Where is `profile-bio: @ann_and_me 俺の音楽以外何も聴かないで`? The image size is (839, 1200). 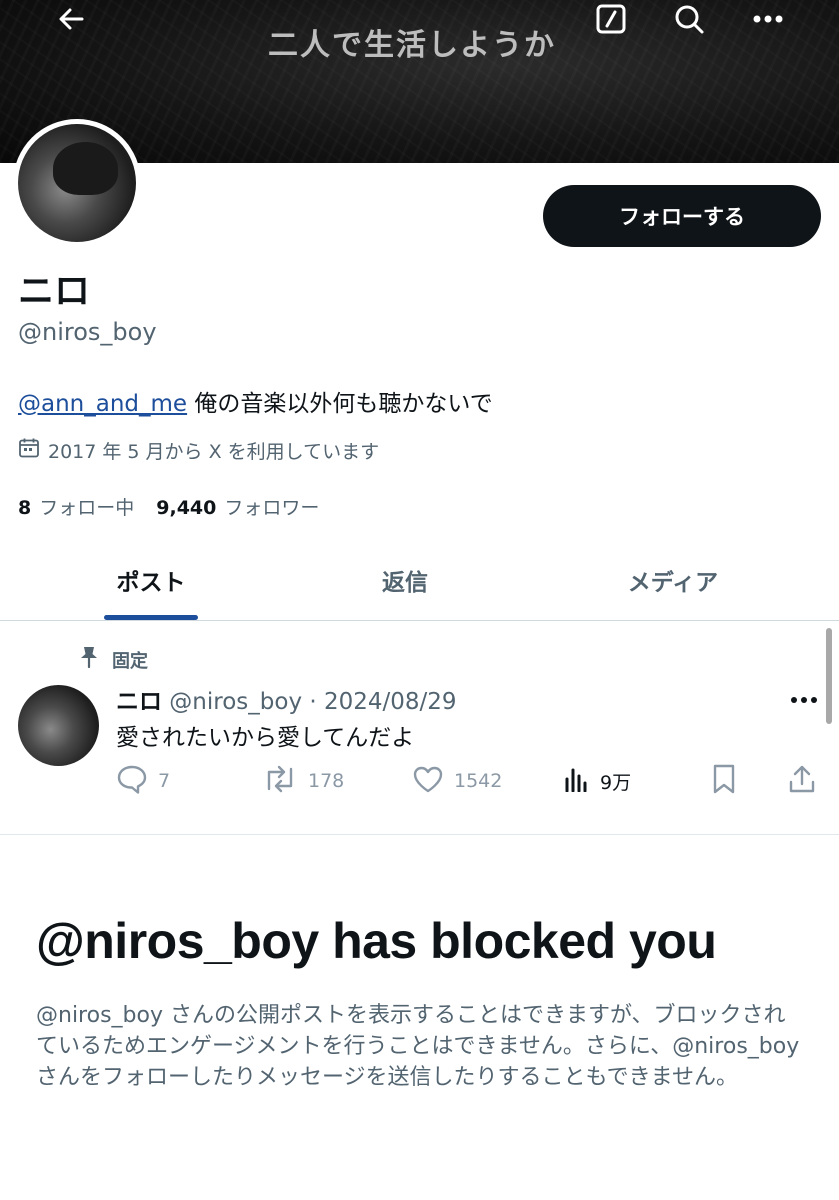 profile-bio: @ann_and_me 俺の音楽以外何も聴かないで is located at coordinates (255, 401).